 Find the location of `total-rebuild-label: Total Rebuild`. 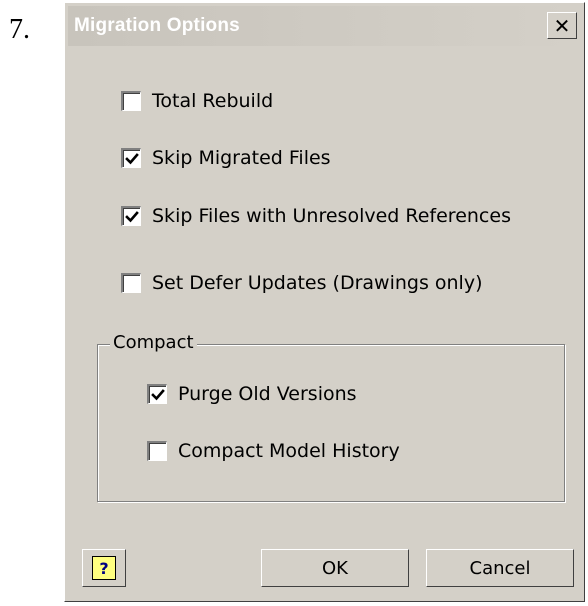

total-rebuild-label: Total Rebuild is located at coordinates (213, 101).